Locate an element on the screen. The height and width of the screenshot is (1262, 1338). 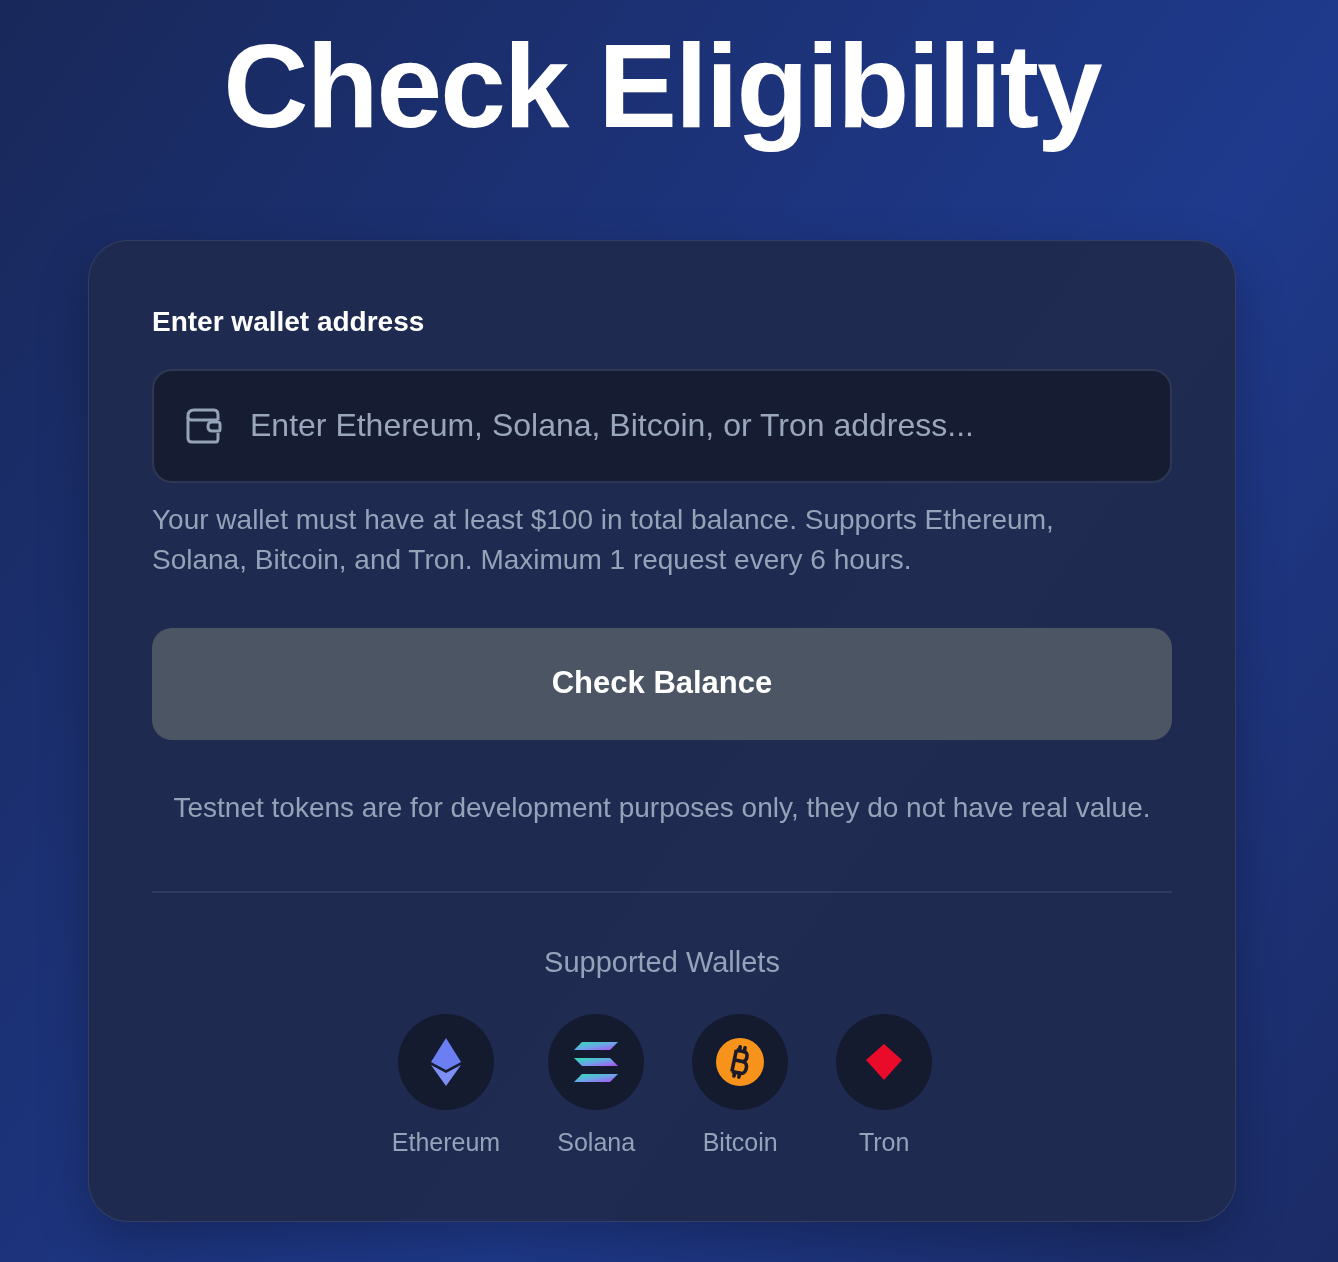
wallet-icon is located at coordinates (204, 425).